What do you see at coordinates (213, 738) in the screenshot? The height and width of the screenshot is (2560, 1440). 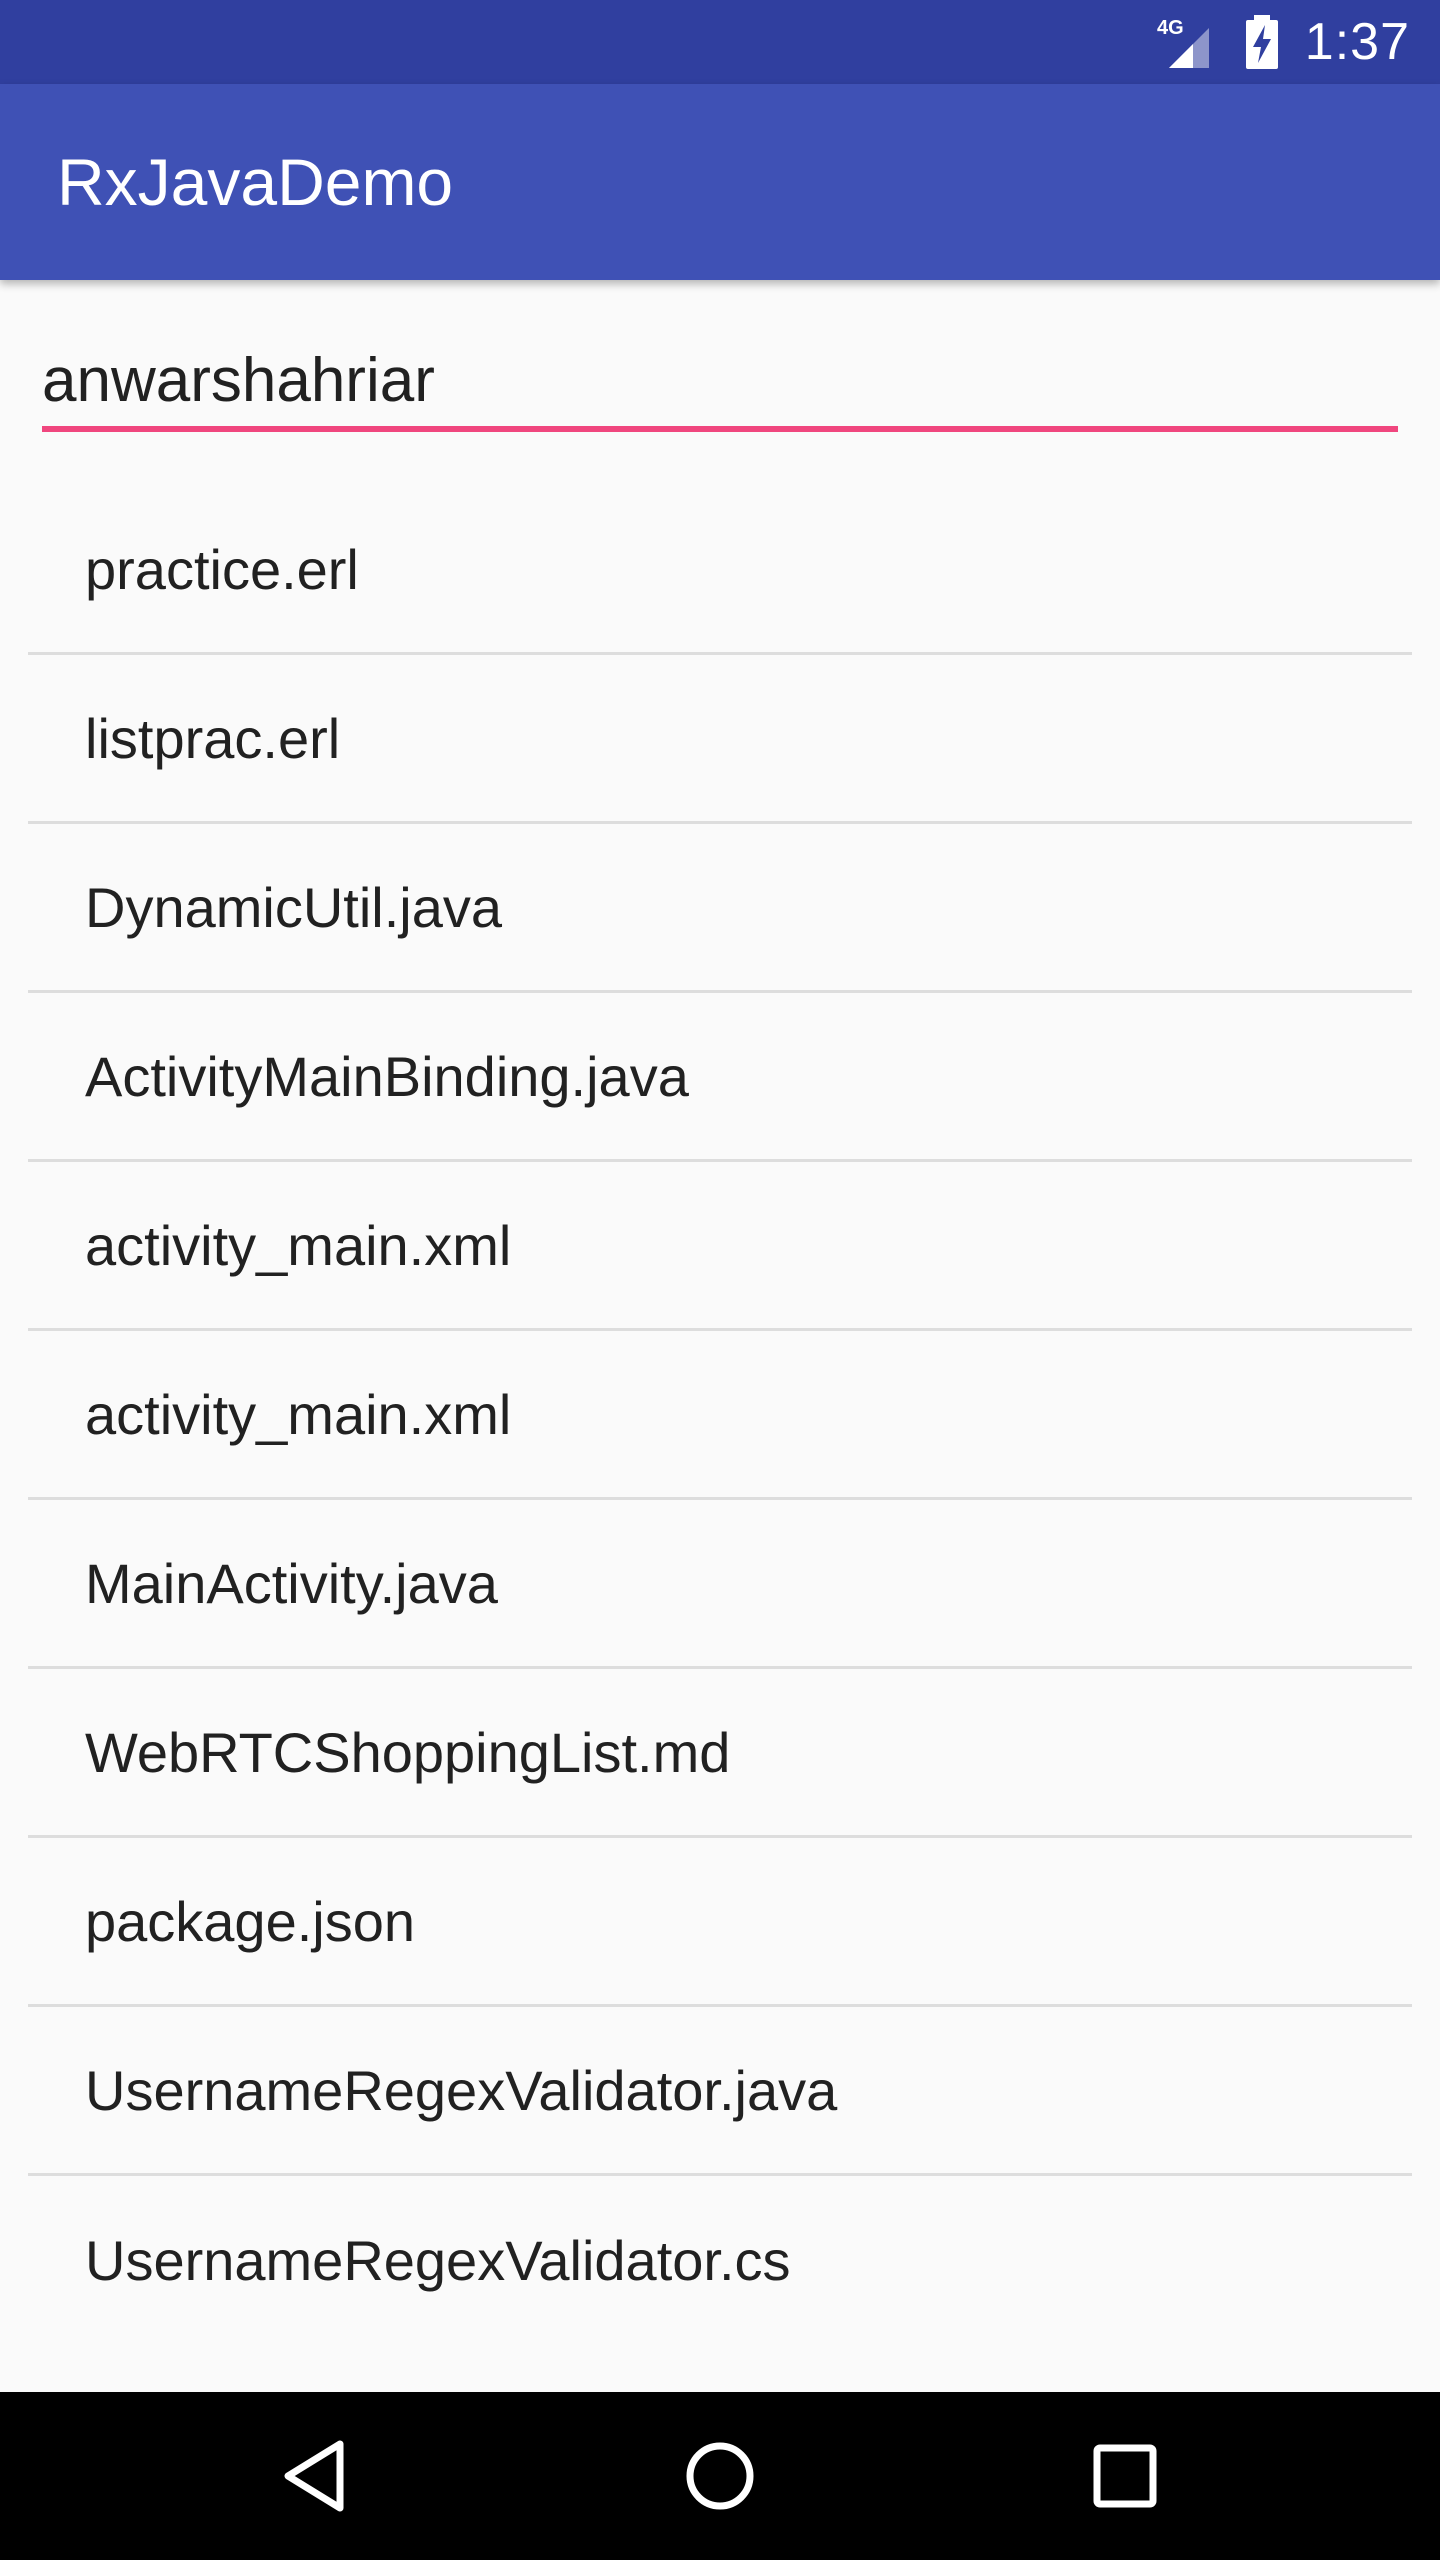 I see `list-item-label: listprac.erl` at bounding box center [213, 738].